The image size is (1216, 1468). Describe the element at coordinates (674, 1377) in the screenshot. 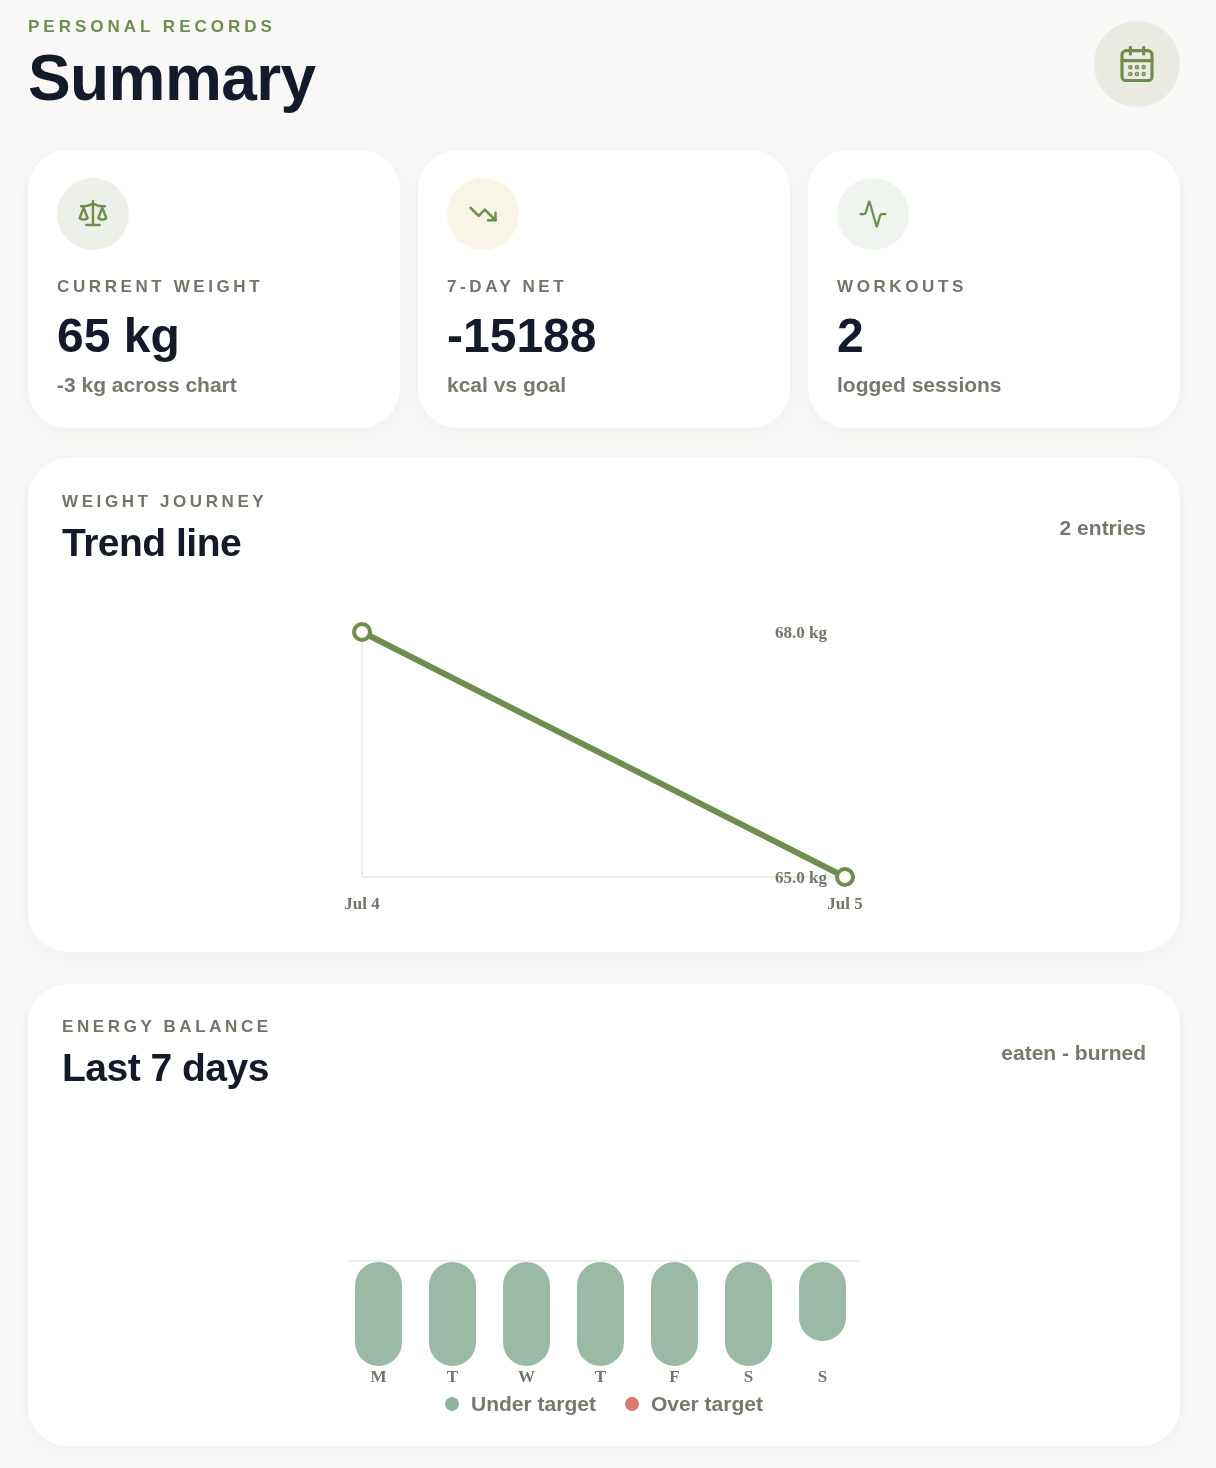

I see `day-label: F` at that location.